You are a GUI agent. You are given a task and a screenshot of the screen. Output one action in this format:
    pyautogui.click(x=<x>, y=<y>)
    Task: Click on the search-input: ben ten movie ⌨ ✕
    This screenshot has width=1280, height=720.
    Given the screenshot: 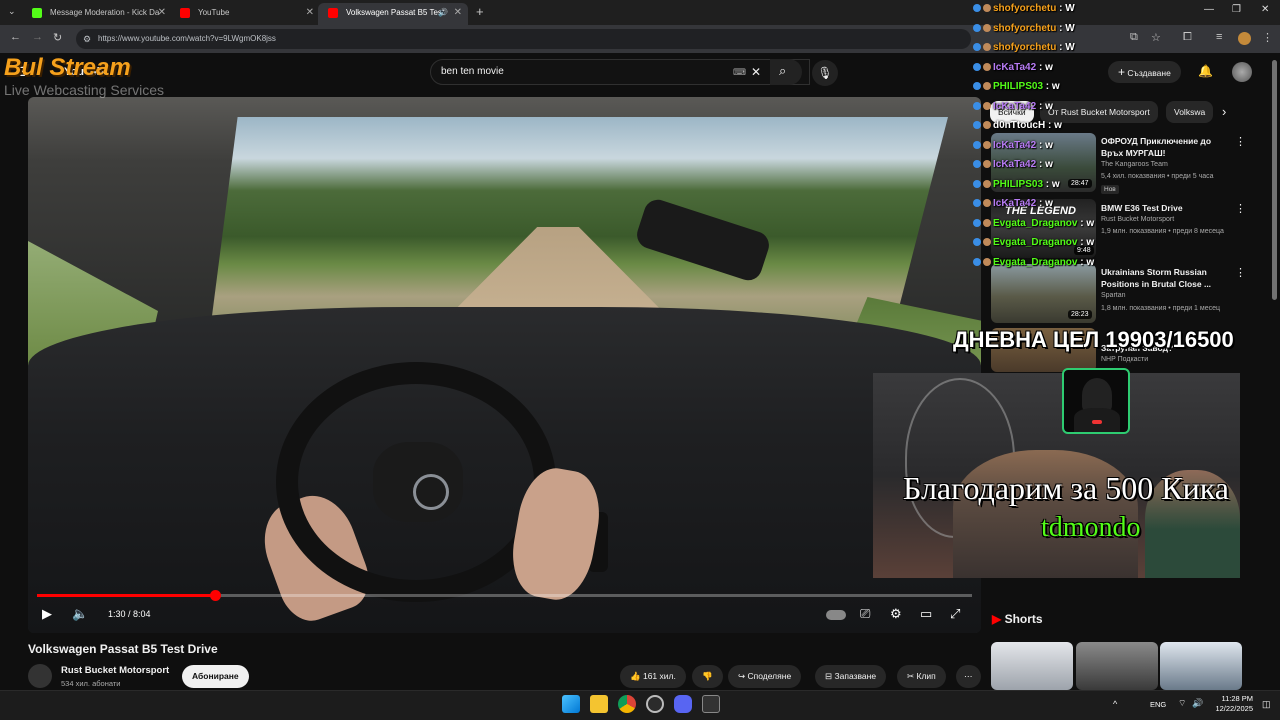 What is the action you would take?
    pyautogui.click(x=620, y=72)
    